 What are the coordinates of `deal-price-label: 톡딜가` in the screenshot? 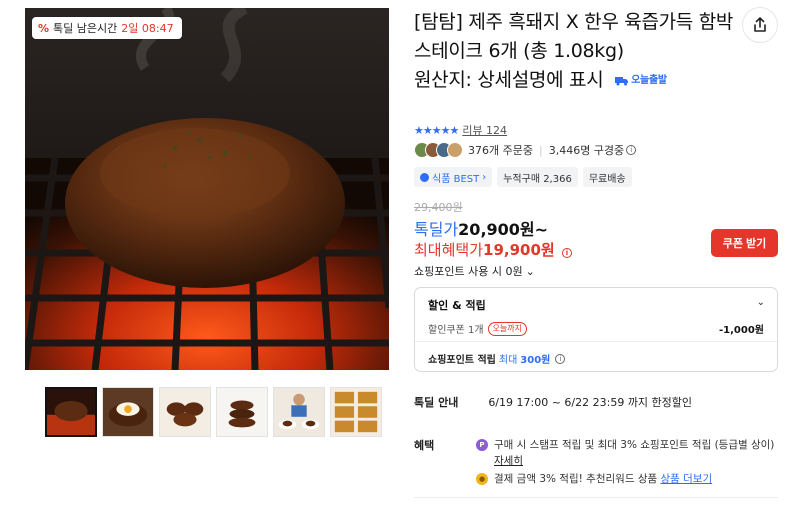 It's located at (436, 229).